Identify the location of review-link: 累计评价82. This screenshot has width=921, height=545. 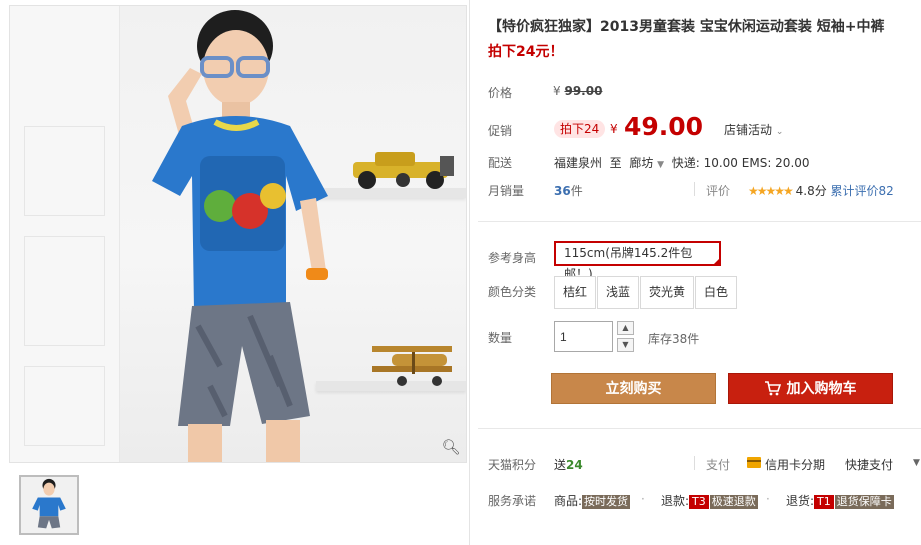
(862, 191).